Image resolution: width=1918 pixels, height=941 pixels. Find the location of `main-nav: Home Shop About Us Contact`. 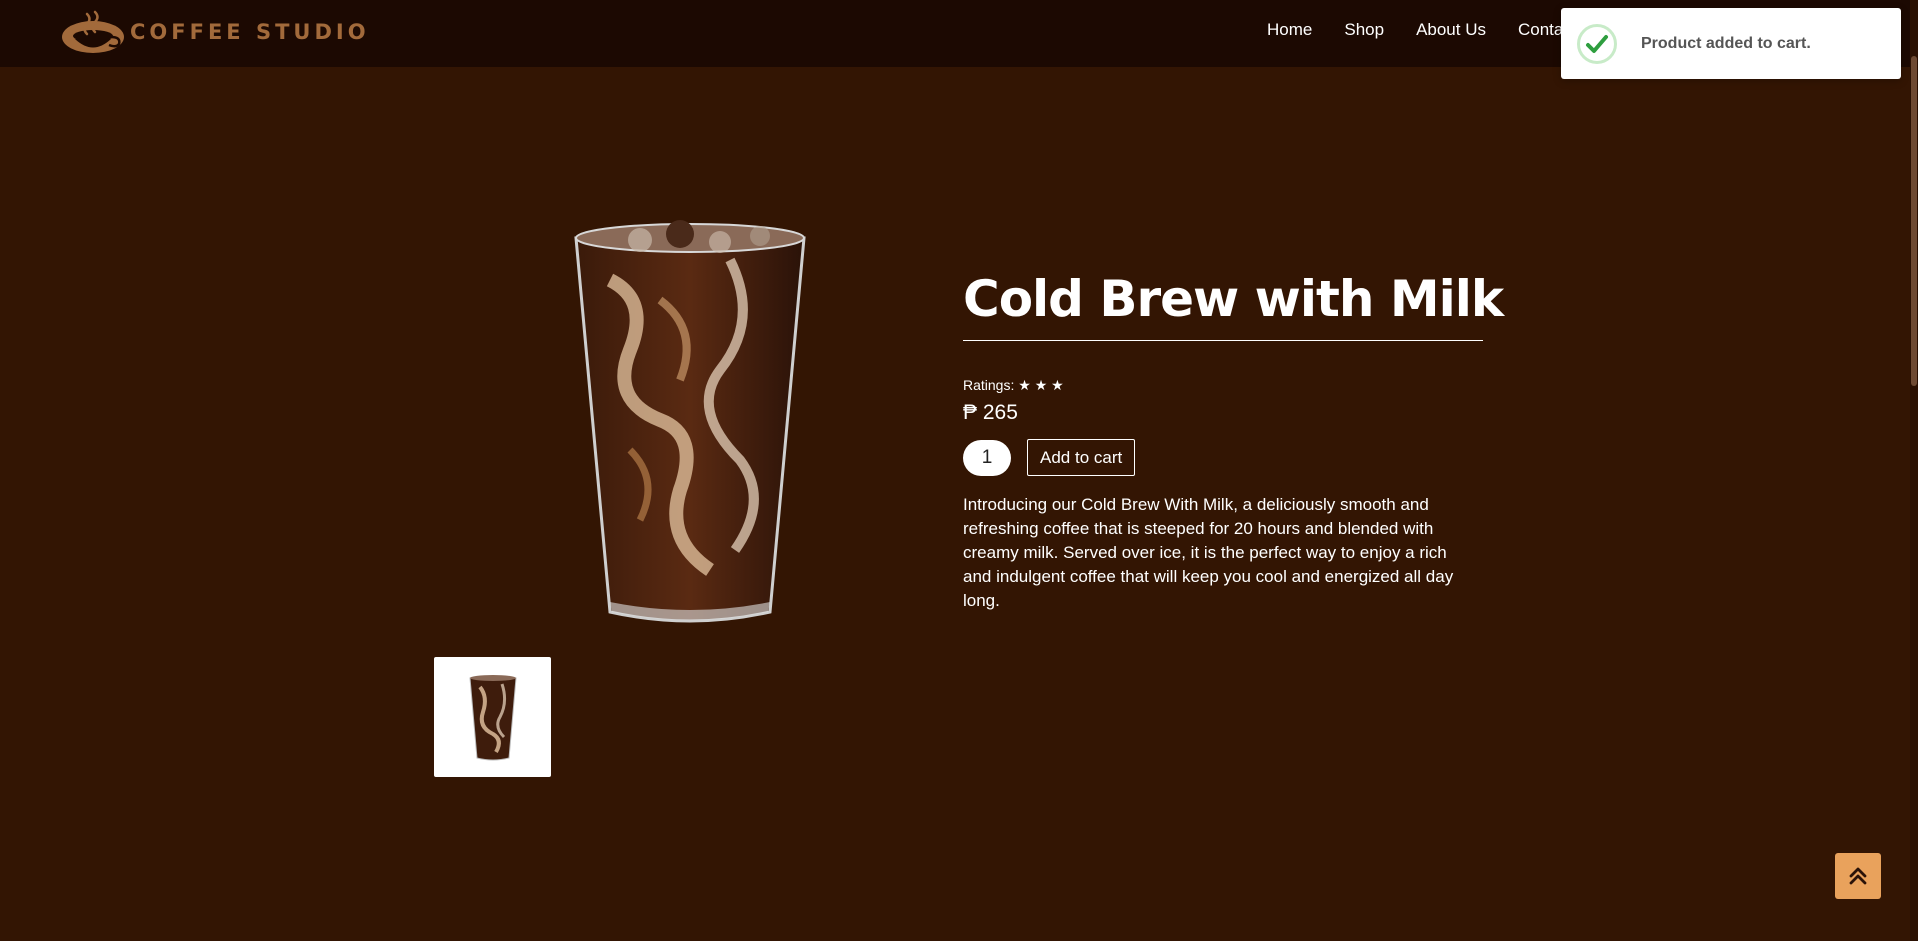

main-nav: Home Shop About Us Contact is located at coordinates (1438, 30).